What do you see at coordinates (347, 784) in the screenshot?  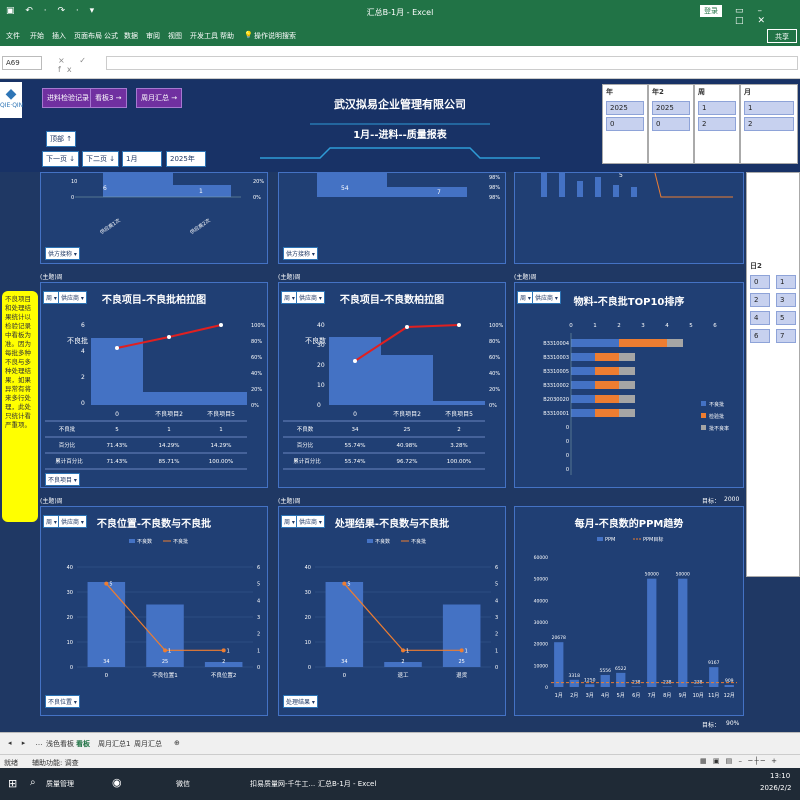 I see `taskbar-app-active: 汇总B-1月 - Excel` at bounding box center [347, 784].